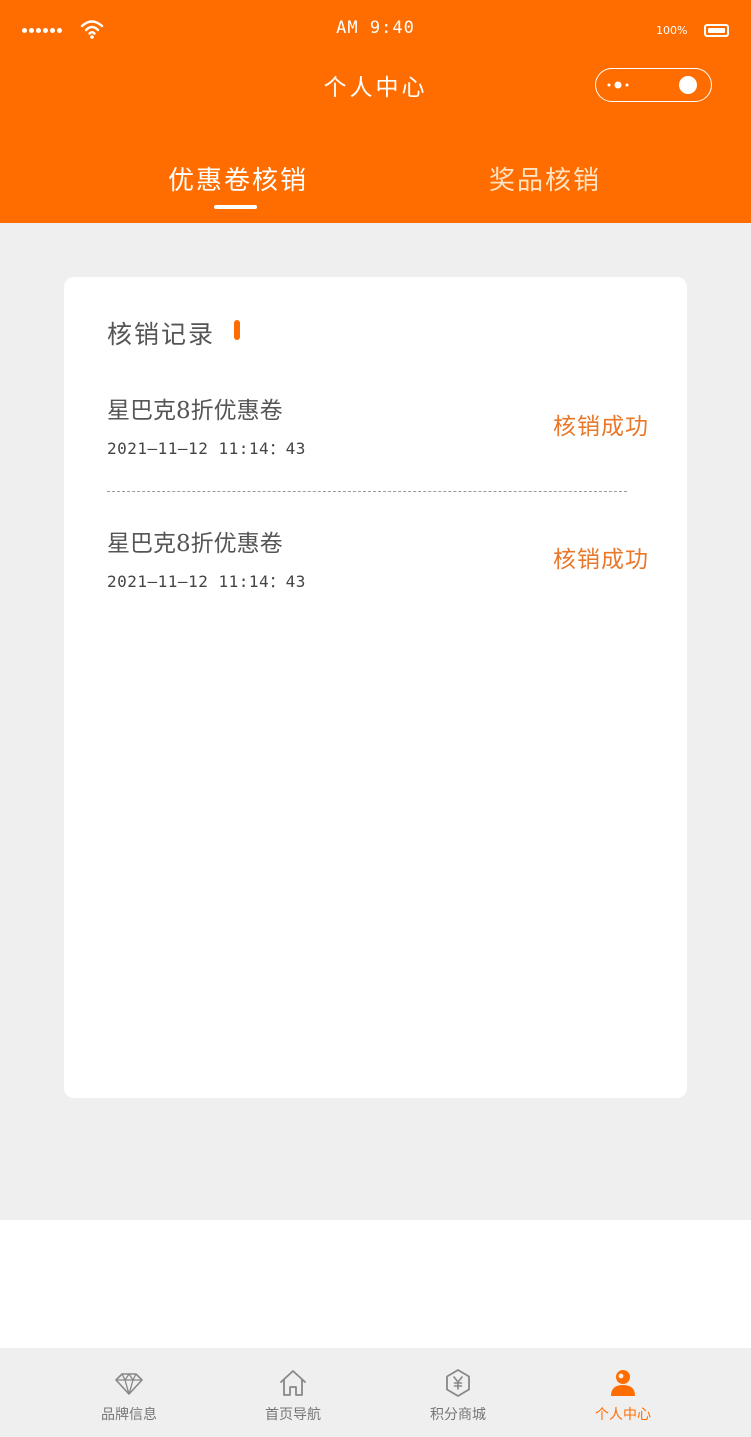 This screenshot has width=751, height=1437. What do you see at coordinates (619, 85) in the screenshot?
I see `more-icon` at bounding box center [619, 85].